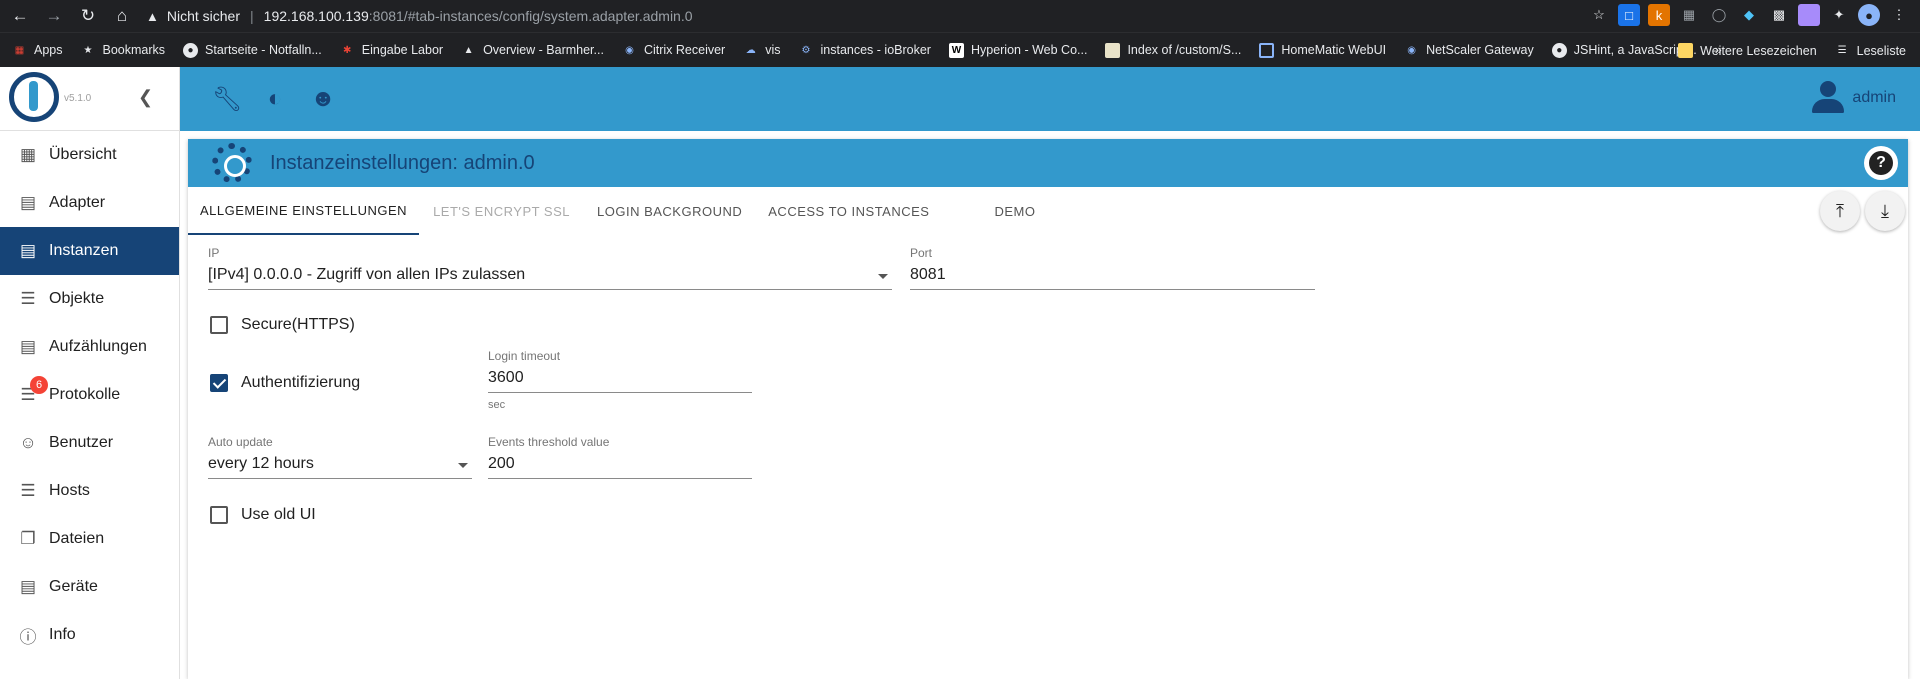 The height and width of the screenshot is (679, 1920). I want to click on sidebar-item-info: ⓘ Info, so click(89, 635).